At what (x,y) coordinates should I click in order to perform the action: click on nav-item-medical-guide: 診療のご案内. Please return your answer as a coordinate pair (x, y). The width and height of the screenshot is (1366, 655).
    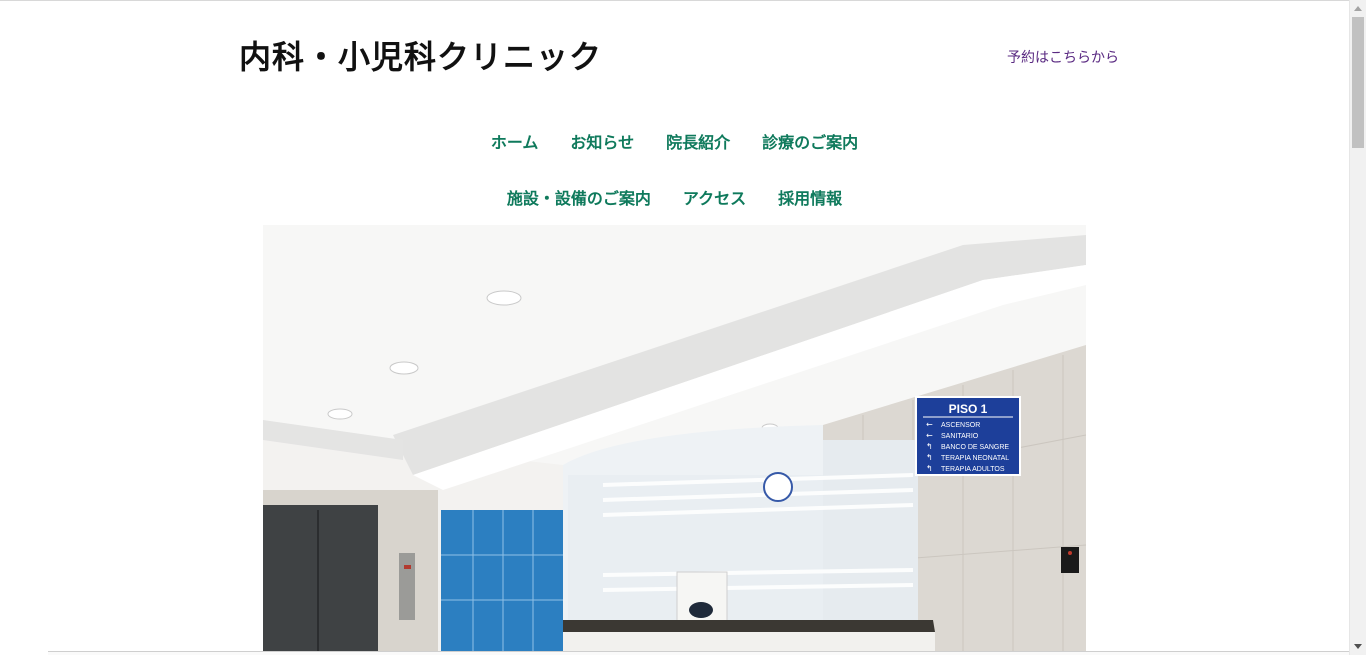
    Looking at the image, I should click on (810, 141).